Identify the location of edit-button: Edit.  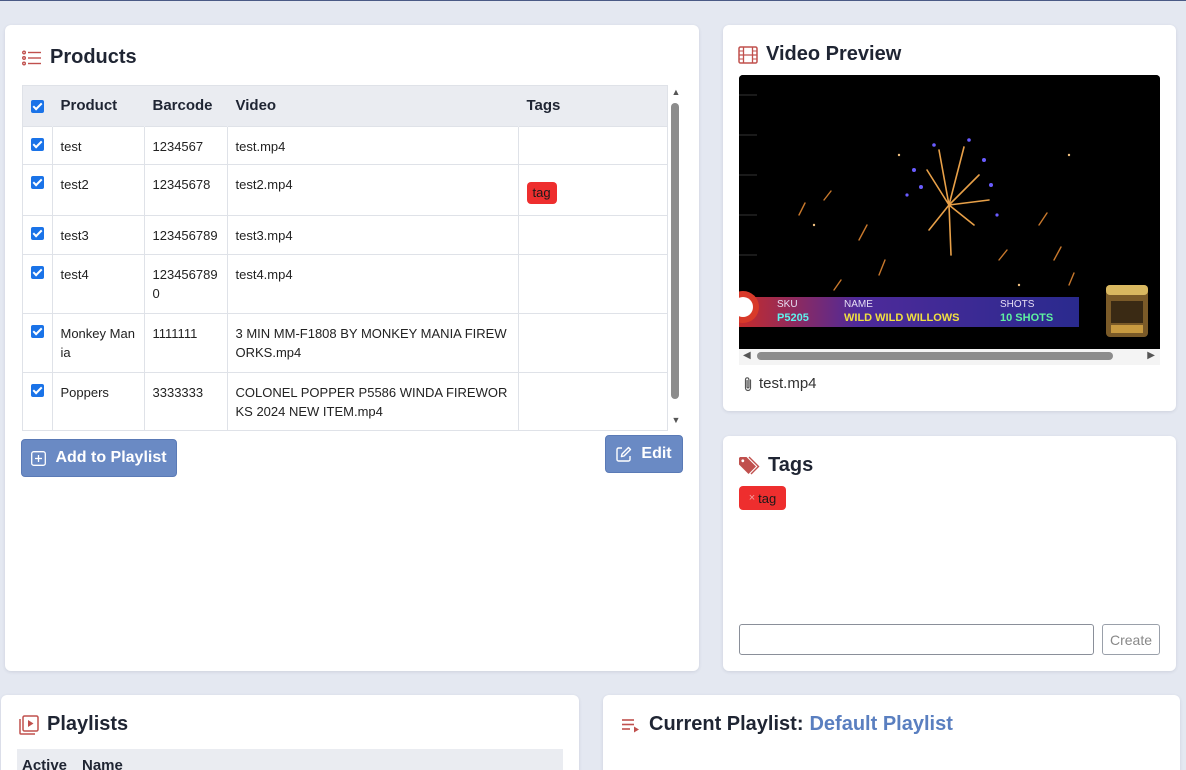
(644, 454).